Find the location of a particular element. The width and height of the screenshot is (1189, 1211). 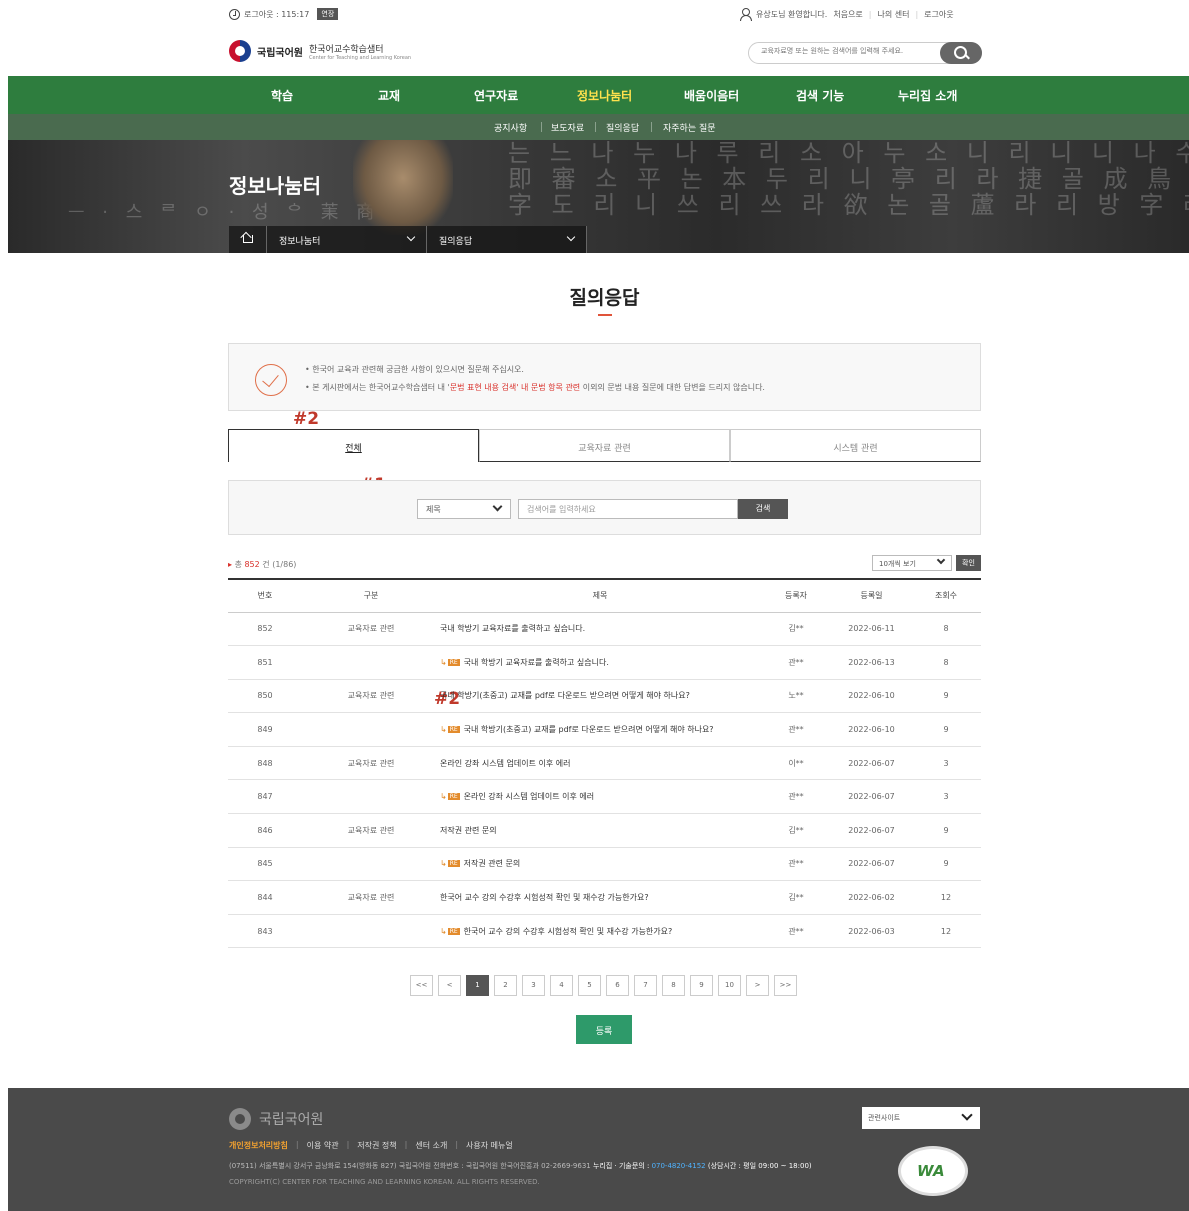

row-title-cell: ↳ RE 국내 학방기 교육자료를 출력하고 싶습니다. is located at coordinates (600, 662).